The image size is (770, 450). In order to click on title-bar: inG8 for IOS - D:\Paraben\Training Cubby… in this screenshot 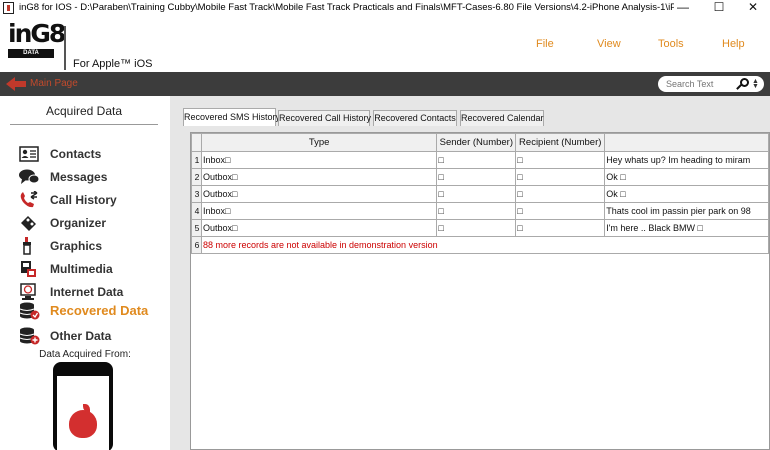, I will do `click(385, 8)`.